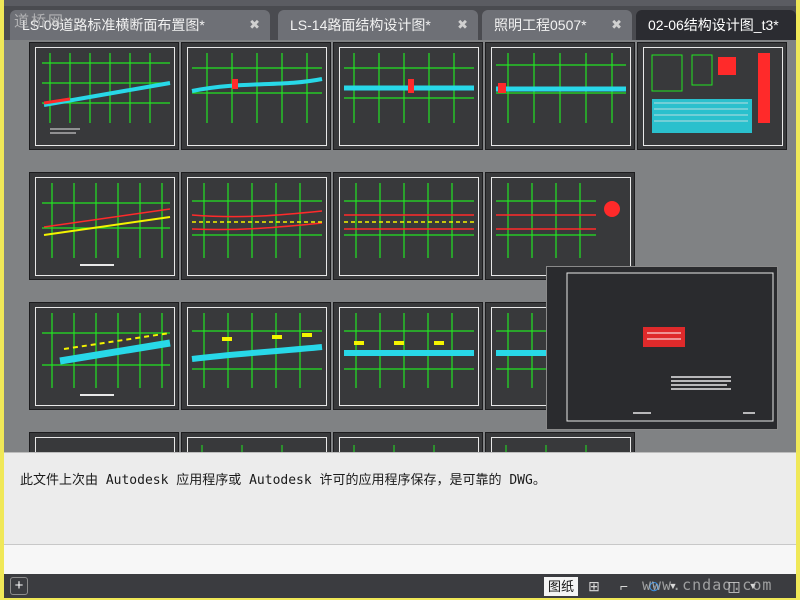  I want to click on snap-icon: ⌐, so click(624, 586).